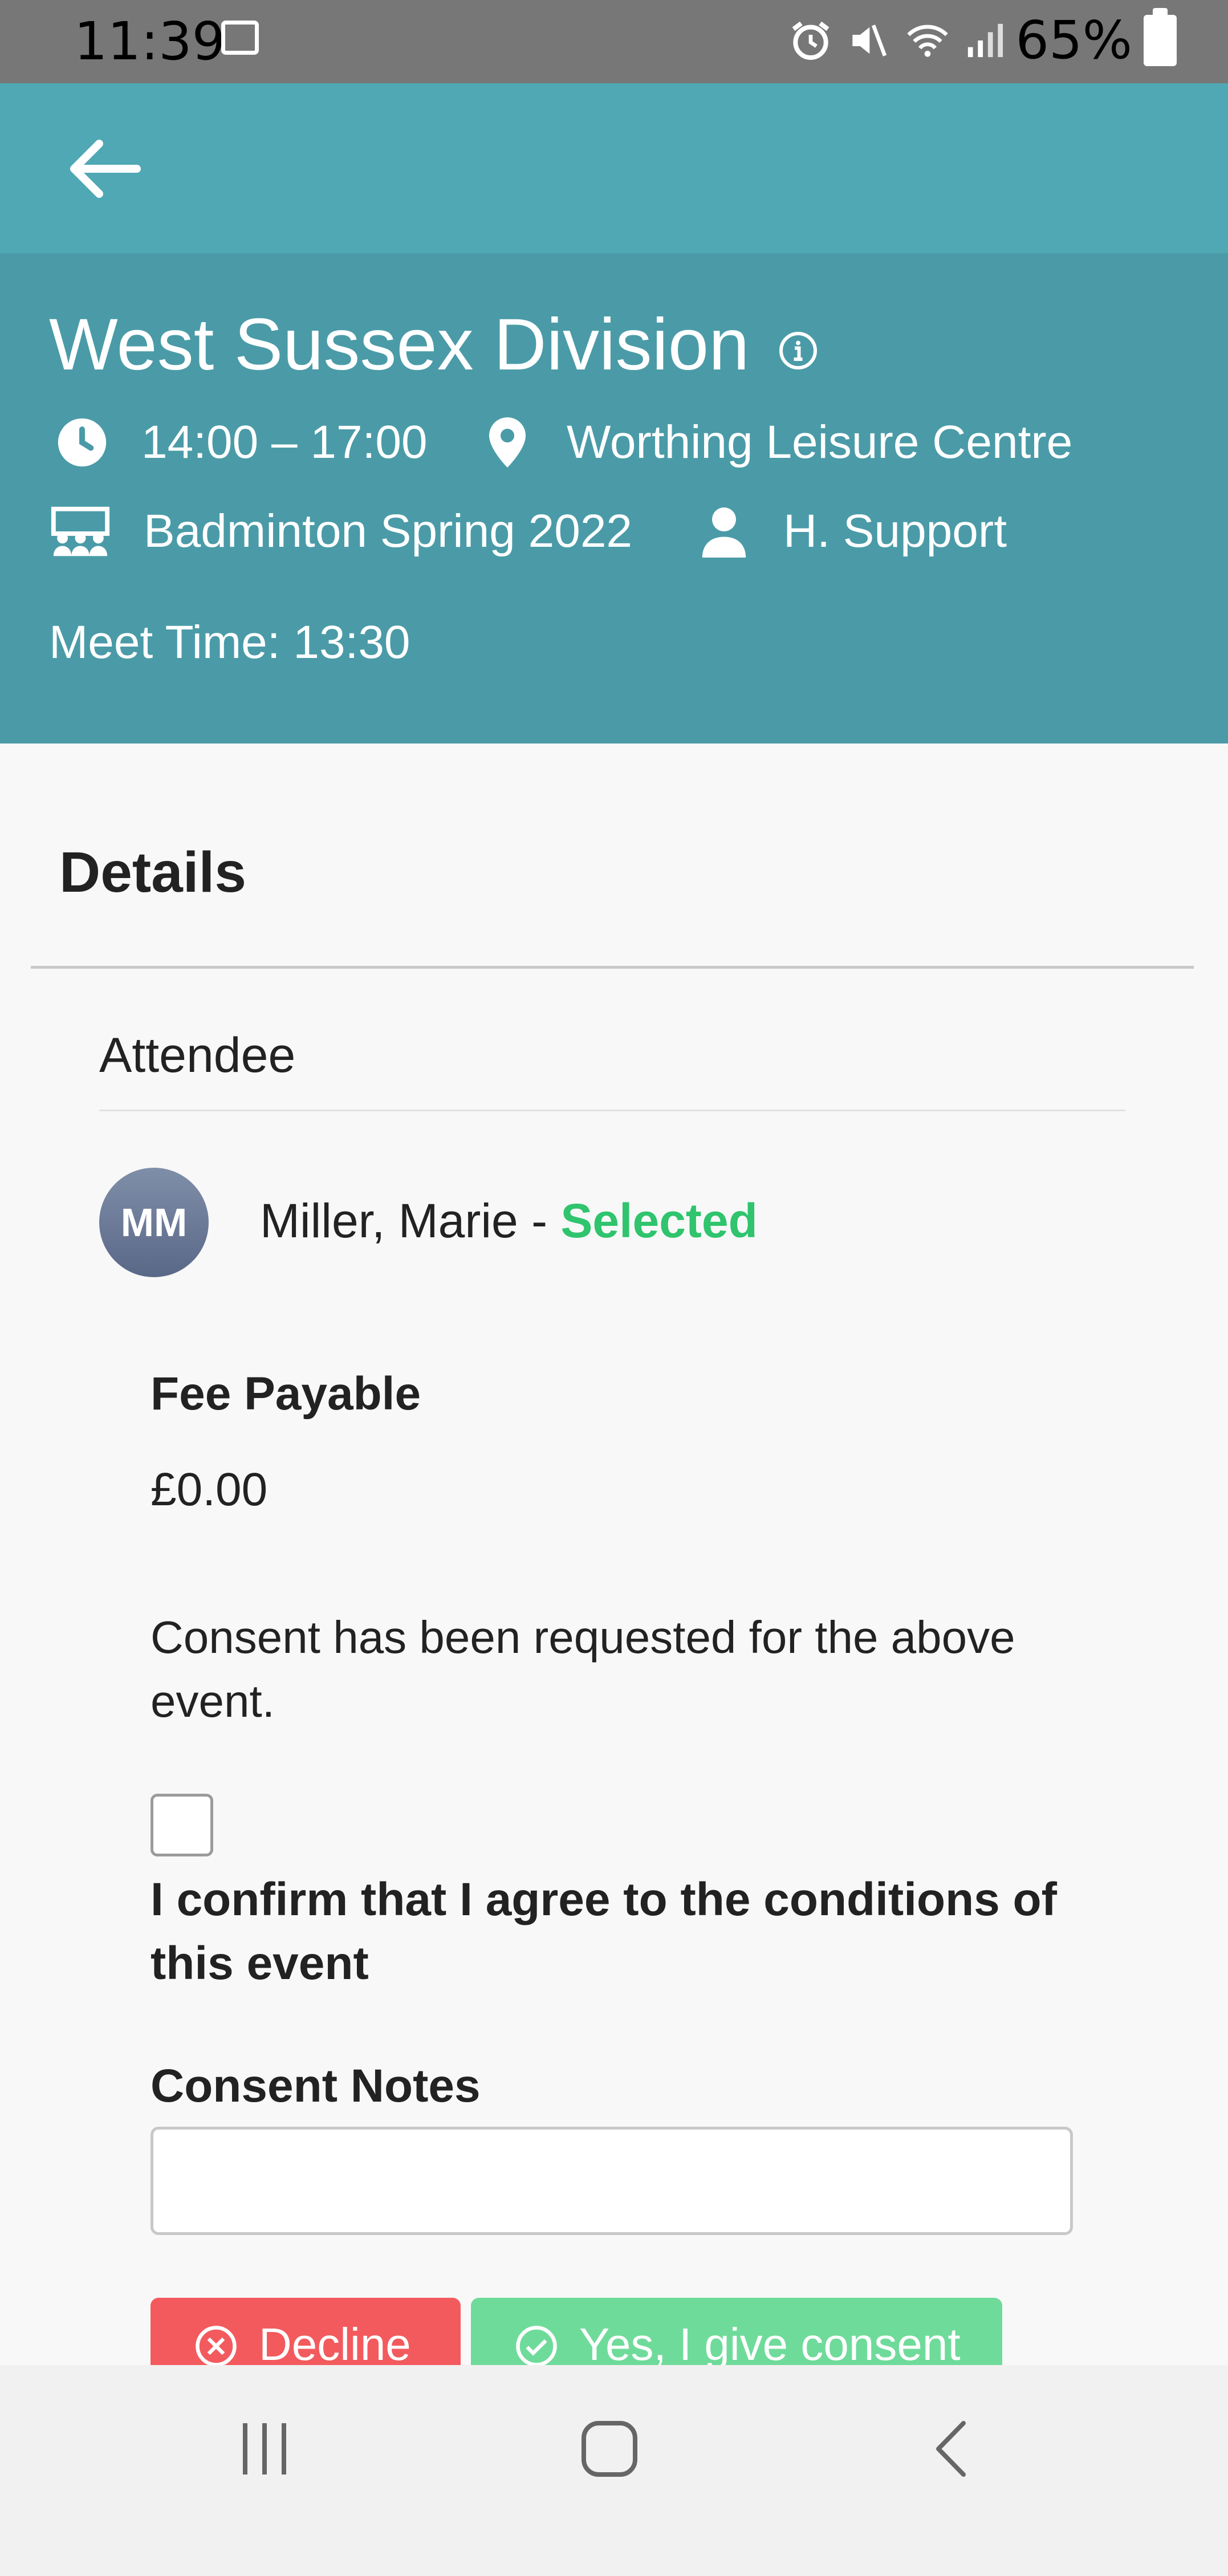 The width and height of the screenshot is (1228, 2576). I want to click on decline-label: Decline, so click(335, 2344).